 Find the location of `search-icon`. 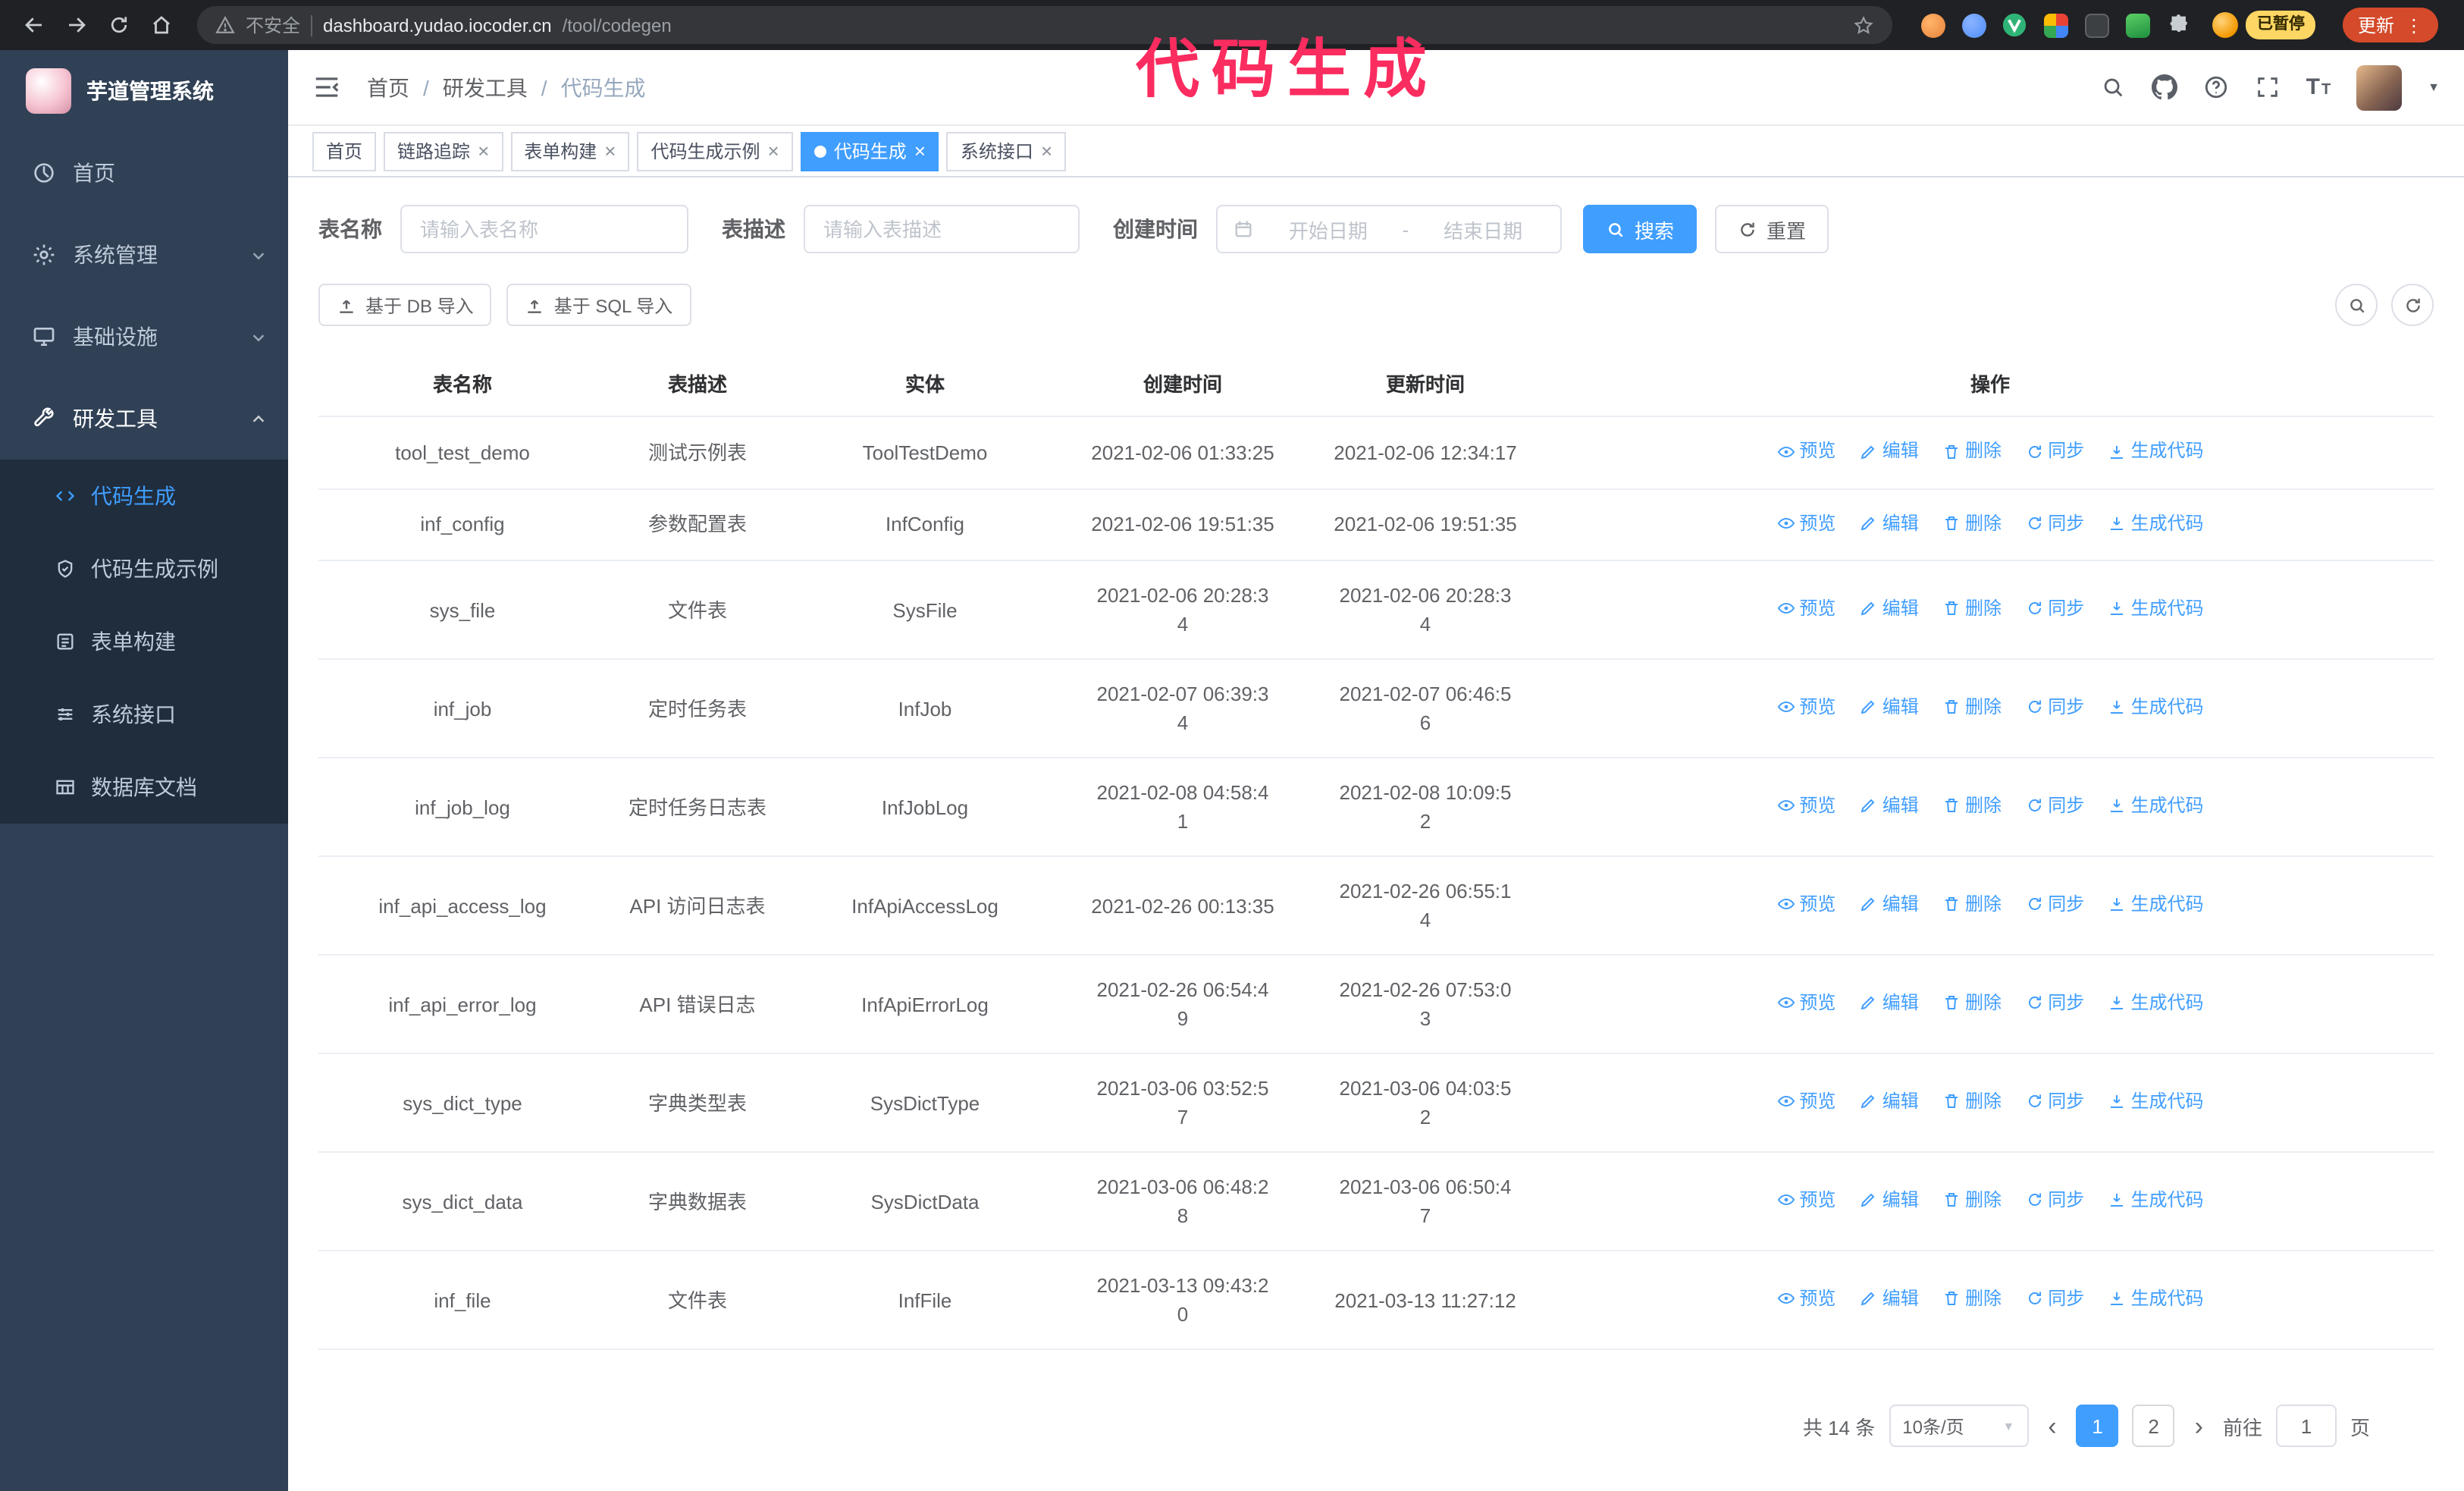

search-icon is located at coordinates (2113, 87).